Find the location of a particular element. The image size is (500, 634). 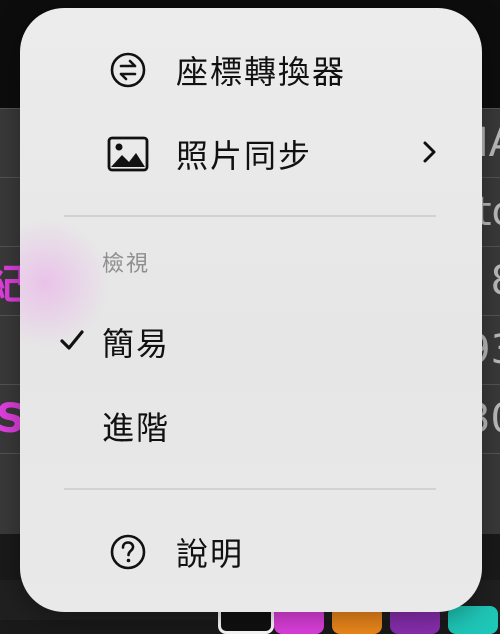

menu-item-label: 說明 is located at coordinates (210, 554).